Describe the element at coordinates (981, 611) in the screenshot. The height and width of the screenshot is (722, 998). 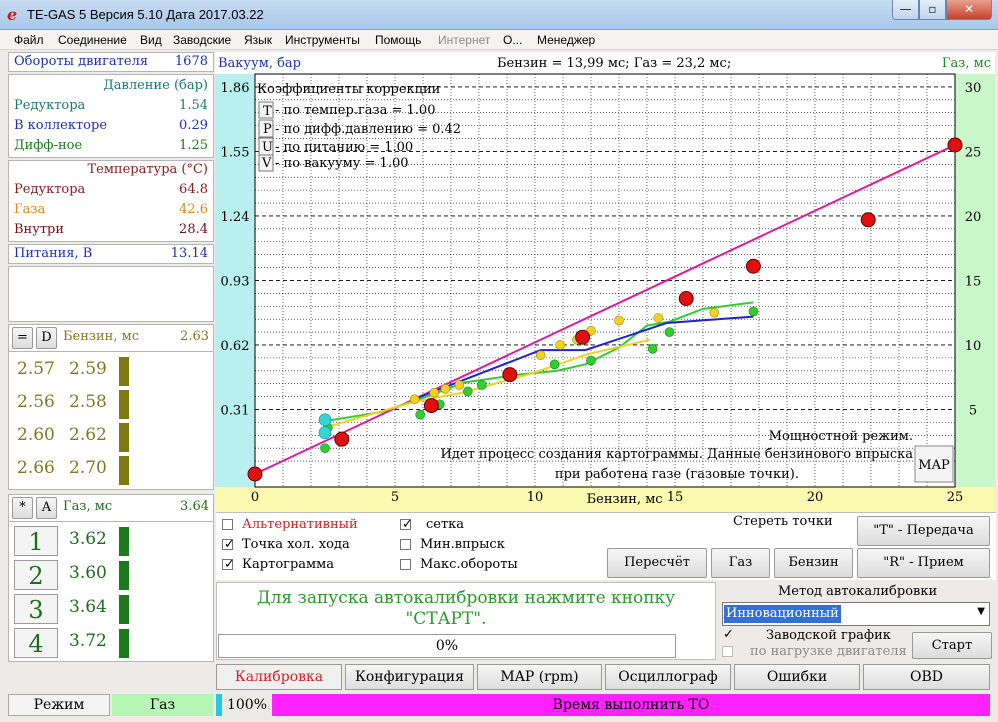
I see `chevron-down-icon: ▼` at that location.